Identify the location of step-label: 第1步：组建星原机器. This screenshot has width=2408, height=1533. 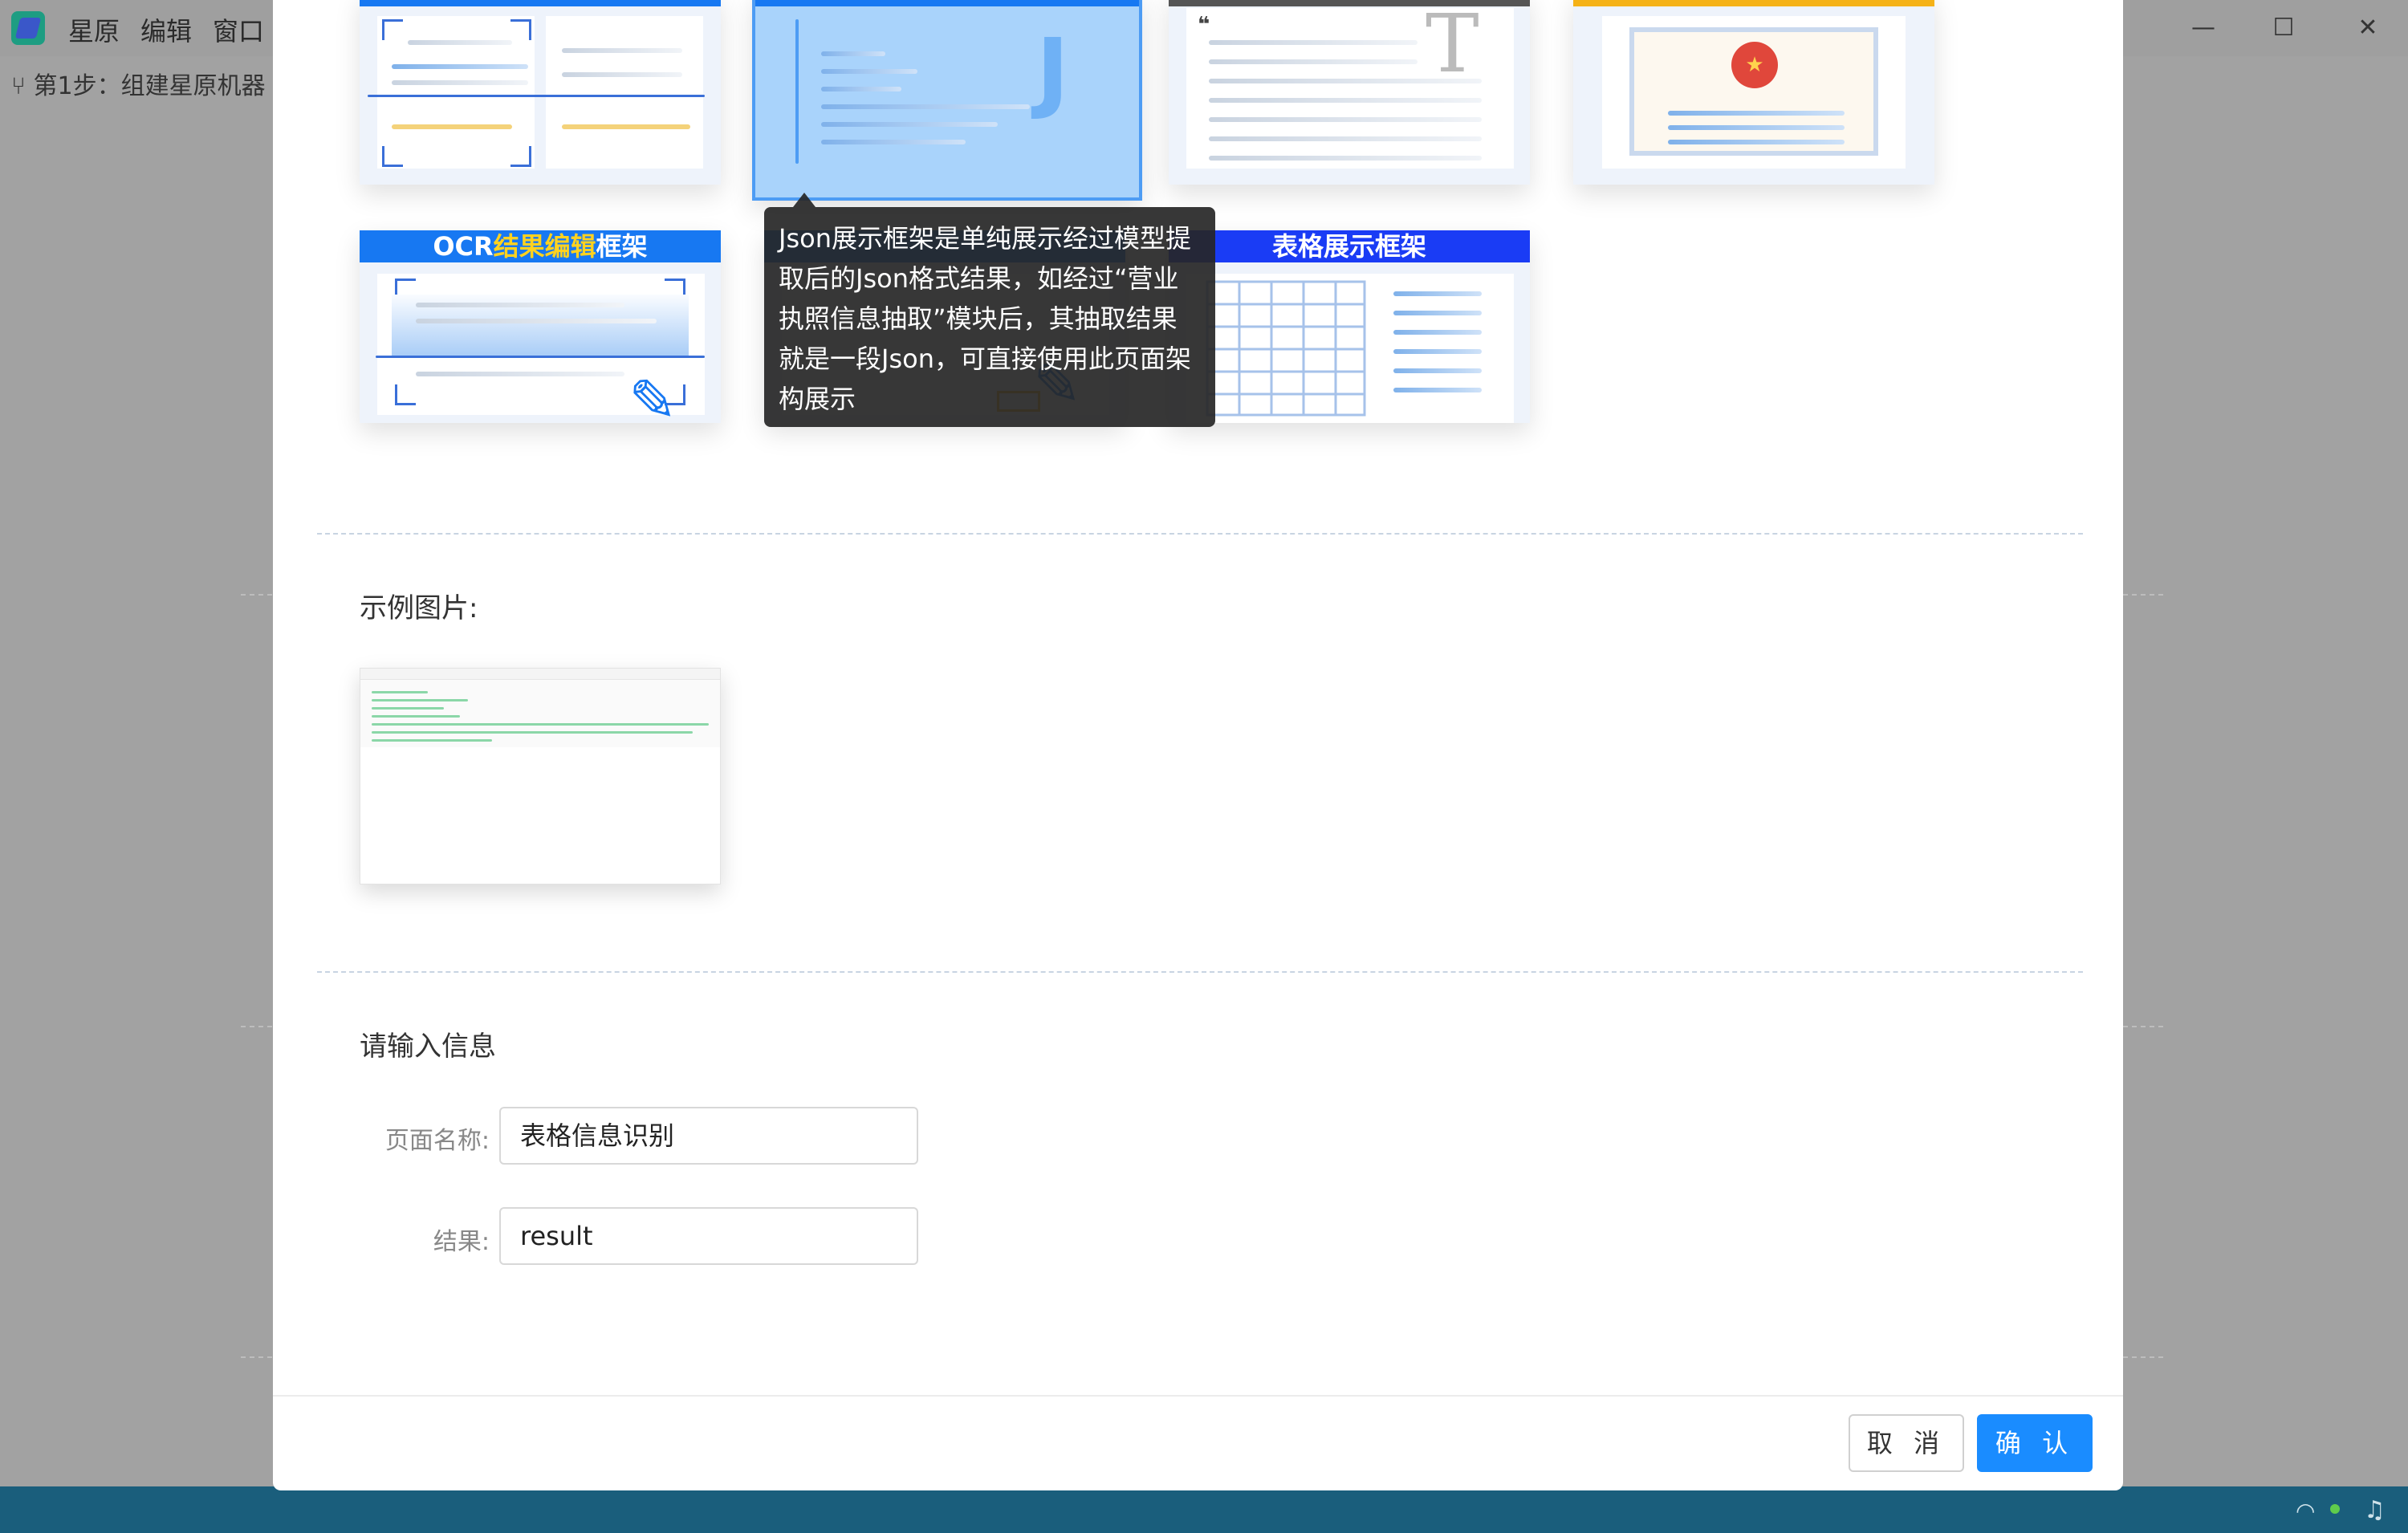
(149, 86).